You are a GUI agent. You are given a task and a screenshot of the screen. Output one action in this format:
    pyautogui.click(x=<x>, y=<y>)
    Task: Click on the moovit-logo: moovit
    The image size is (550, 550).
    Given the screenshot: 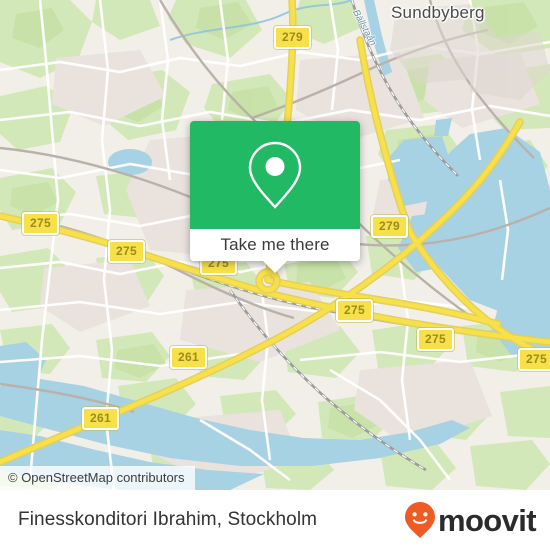 What is the action you would take?
    pyautogui.click(x=470, y=520)
    